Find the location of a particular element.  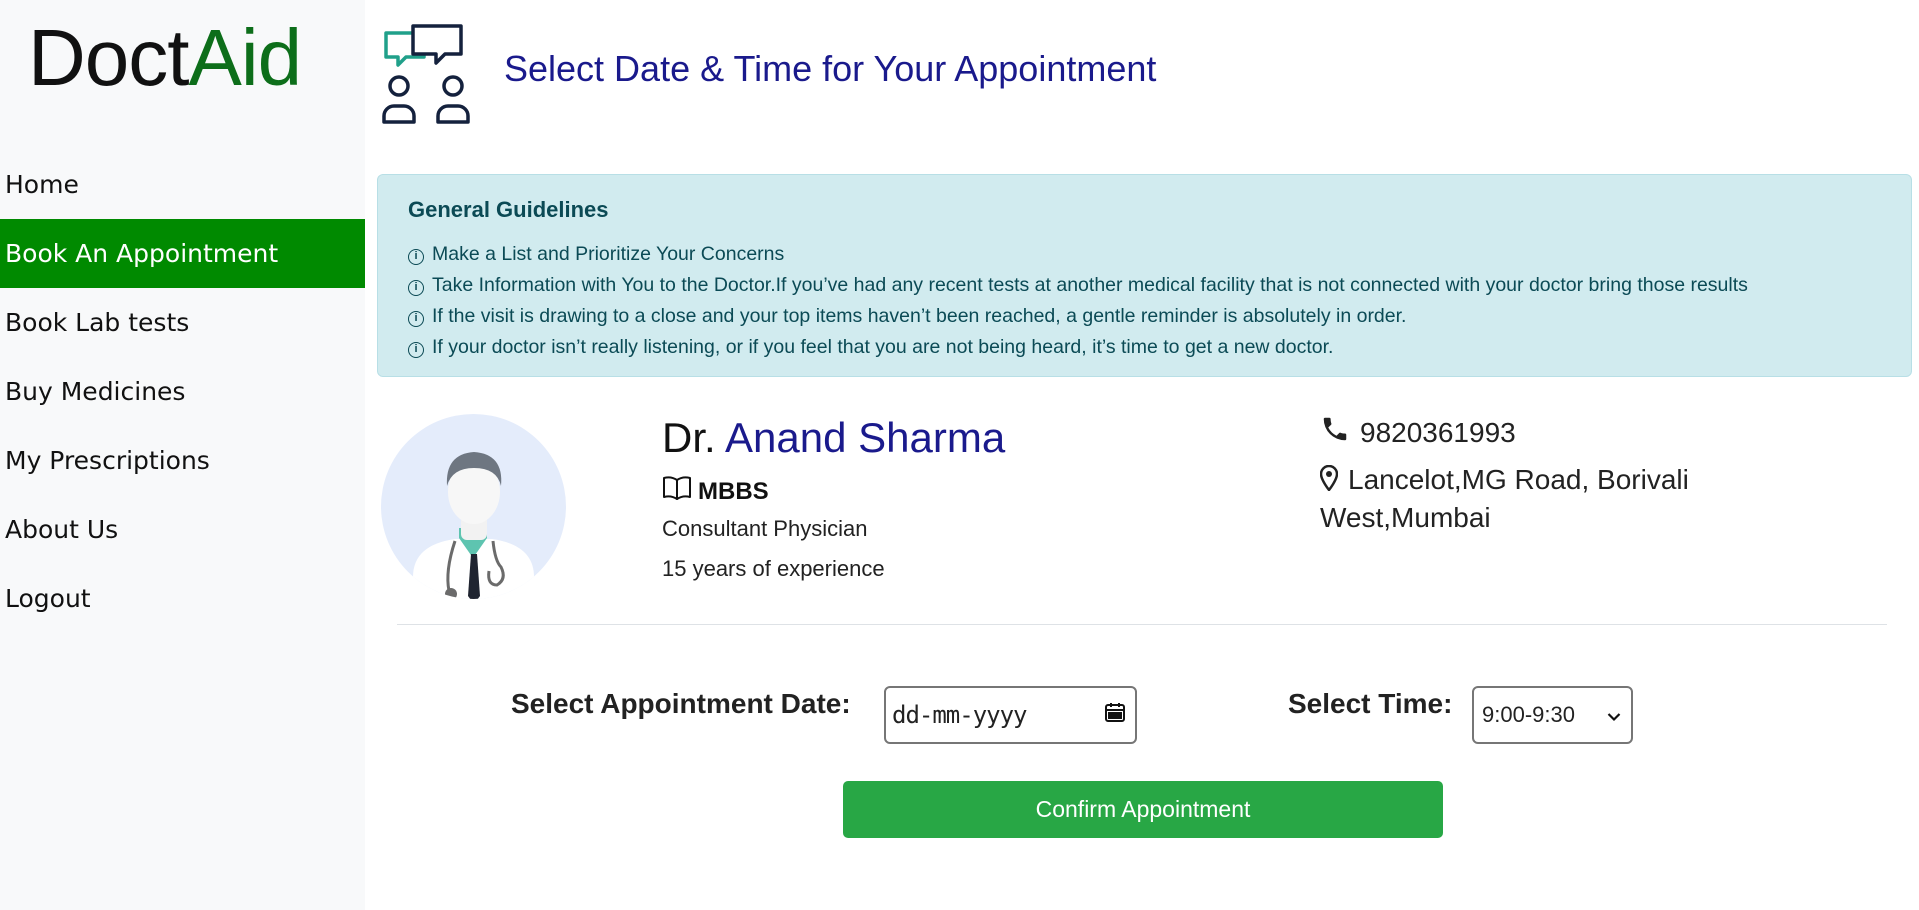

doctor-qualification: MBBS is located at coordinates (715, 491).